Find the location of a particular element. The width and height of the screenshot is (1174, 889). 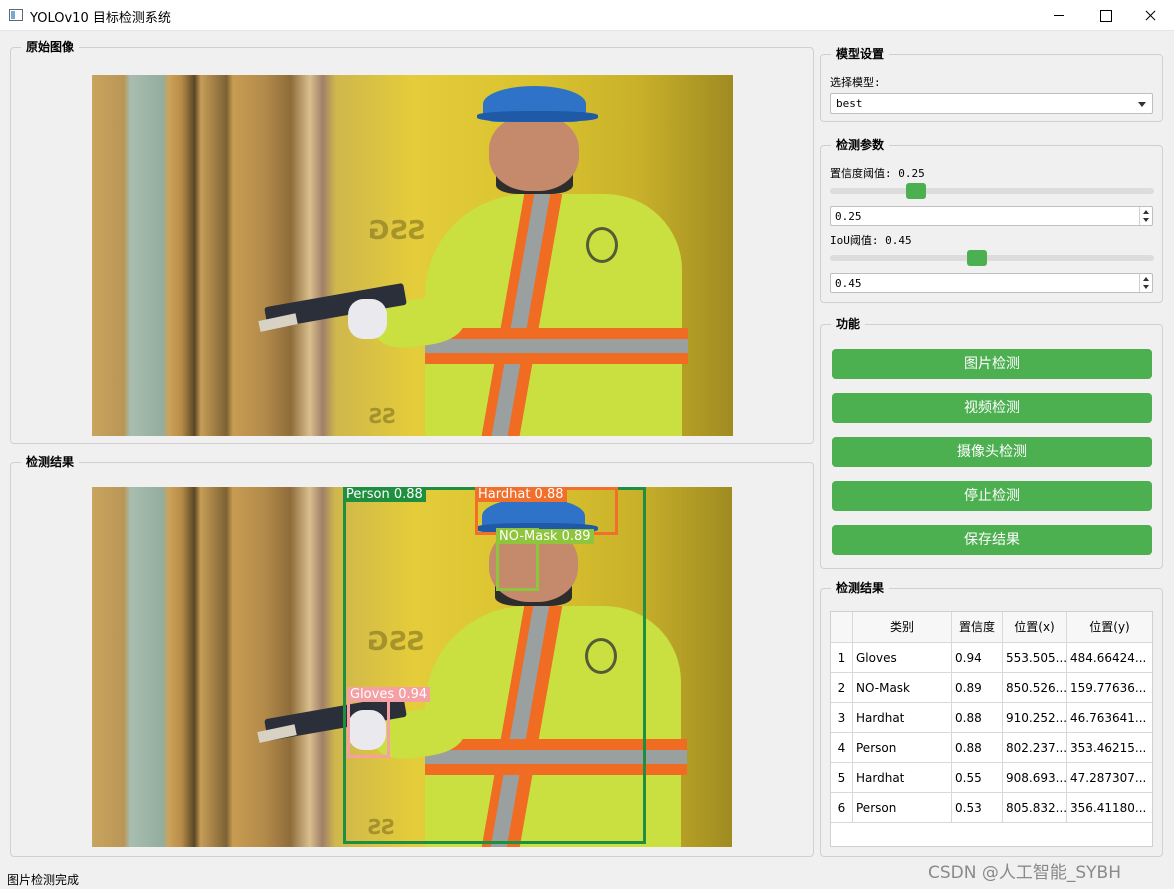

result-image-title: 检测结果 is located at coordinates (50, 462).